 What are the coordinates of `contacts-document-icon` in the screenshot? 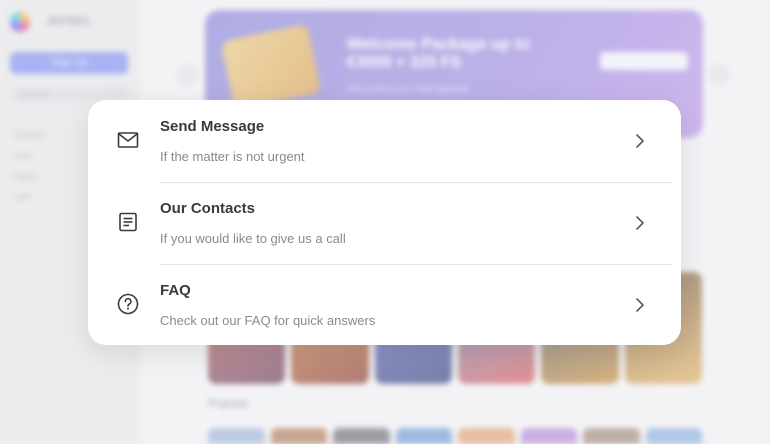 It's located at (128, 222).